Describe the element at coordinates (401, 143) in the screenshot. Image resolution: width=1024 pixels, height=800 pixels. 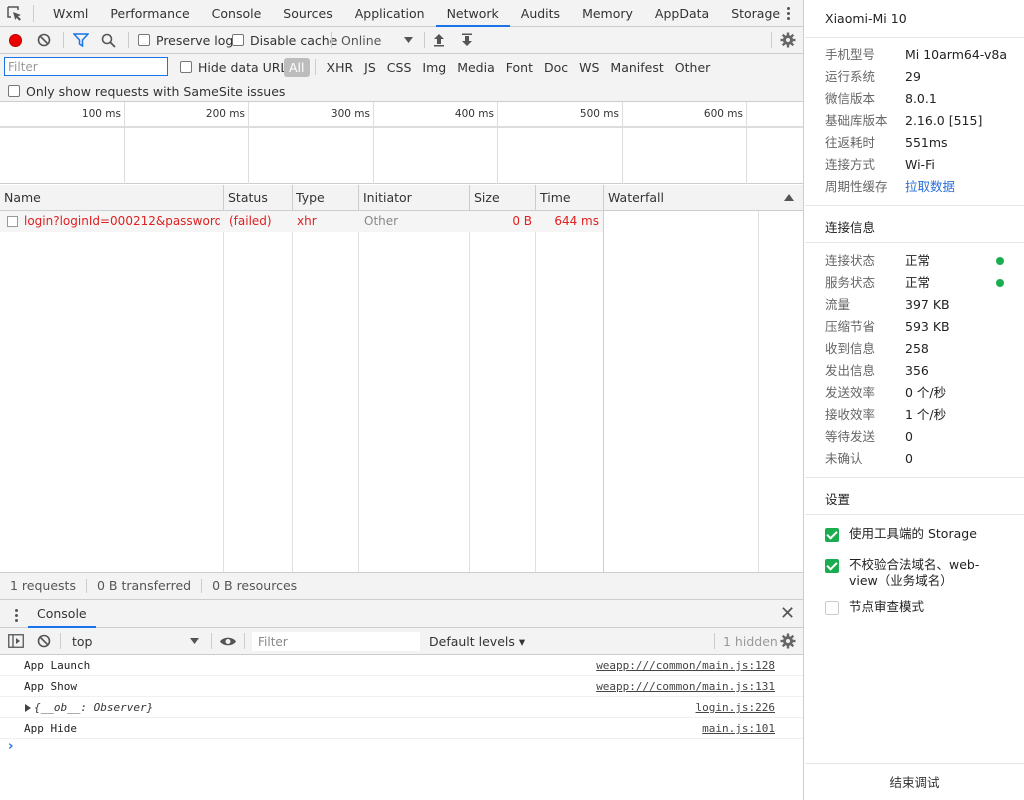
I see `network-overview-timeline: 100 ms 200 ms 300 ms 400 ms 500 ms 600 ms` at that location.